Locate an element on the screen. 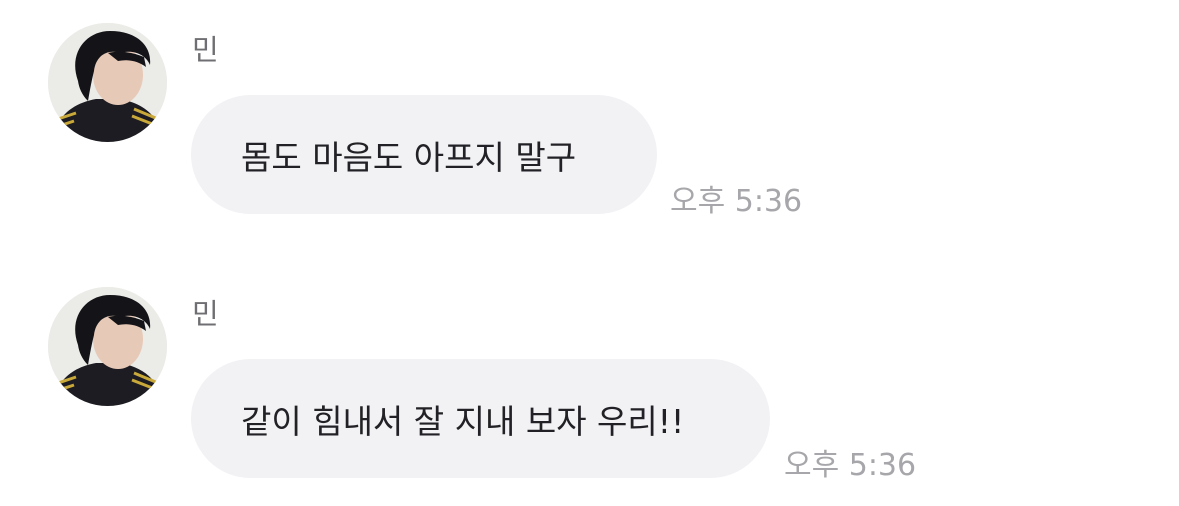  message-bubble: 몸도 마음도 아프지 말구 is located at coordinates (424, 154).